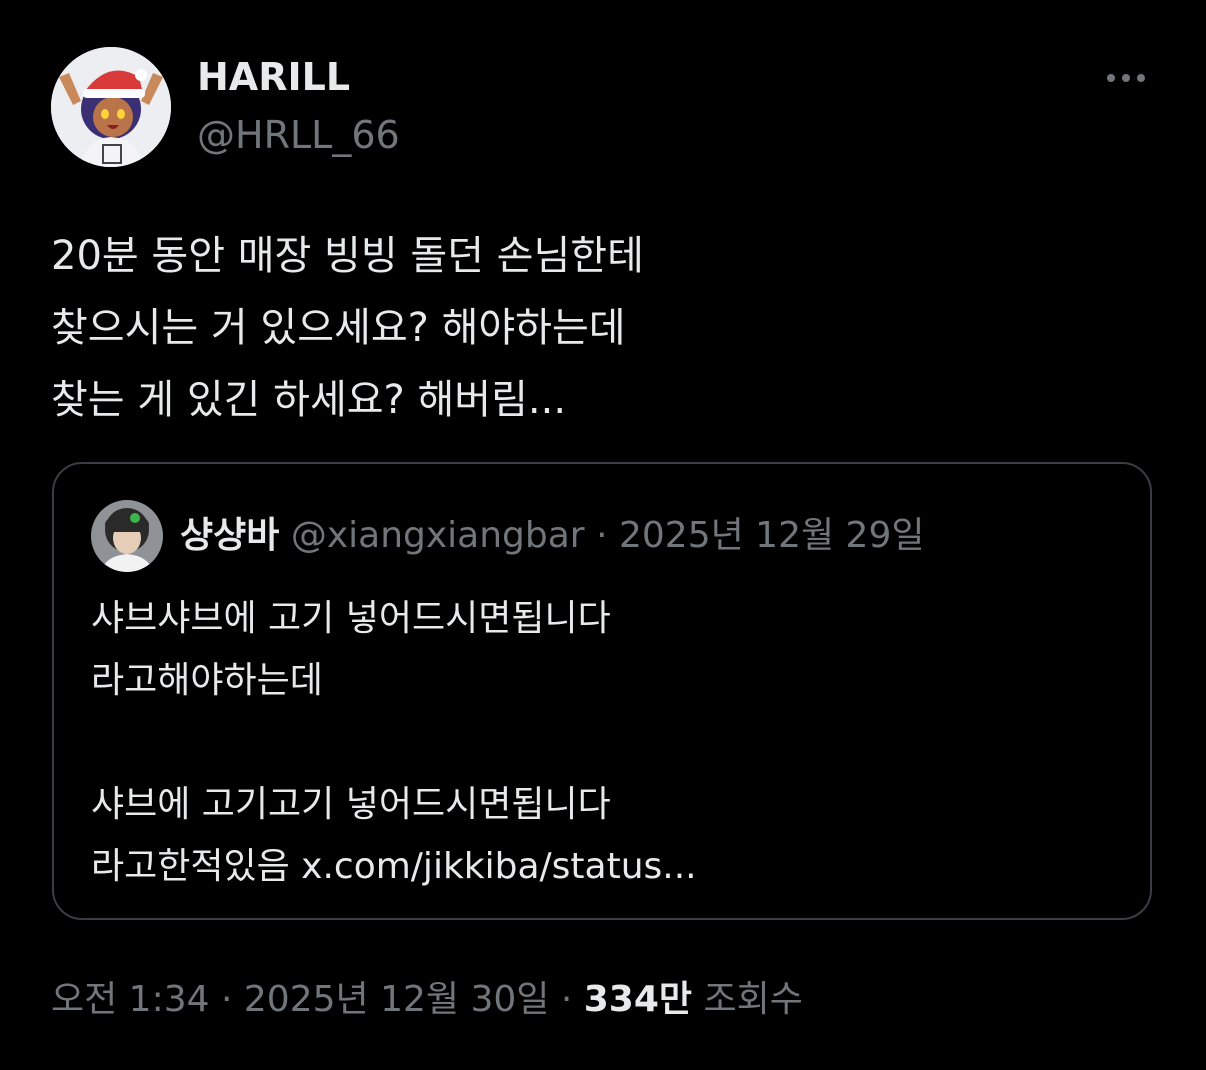 The image size is (1206, 1070). I want to click on author-avatar, so click(111, 107).